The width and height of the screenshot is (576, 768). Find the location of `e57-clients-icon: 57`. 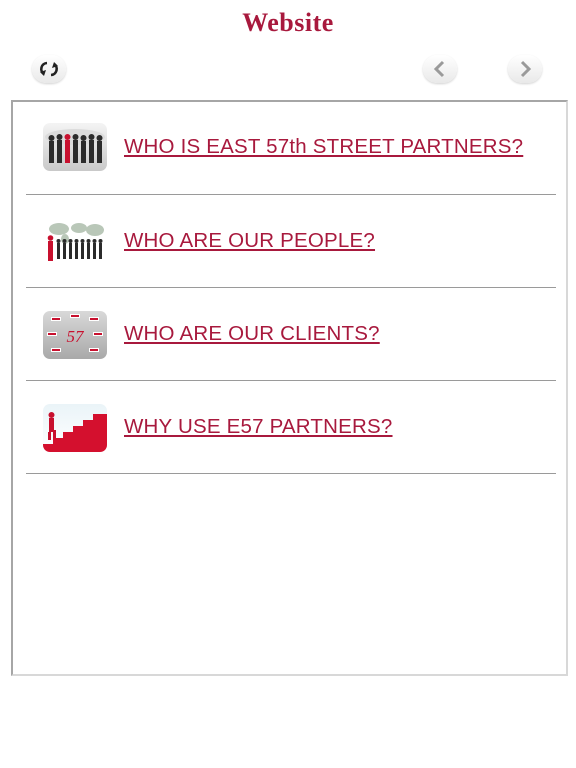

e57-clients-icon: 57 is located at coordinates (75, 333).